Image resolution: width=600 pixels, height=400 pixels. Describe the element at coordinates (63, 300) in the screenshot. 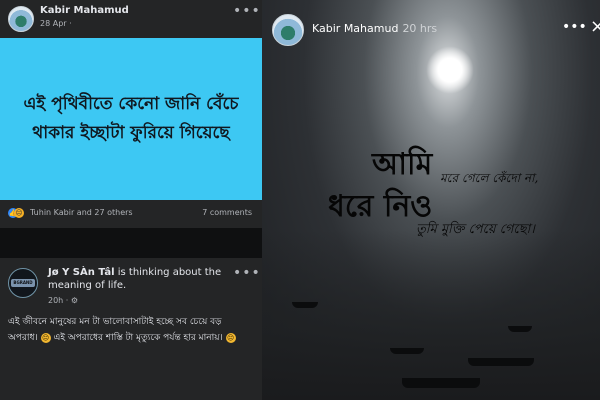

I see `post-time: 20h · ⚙` at that location.